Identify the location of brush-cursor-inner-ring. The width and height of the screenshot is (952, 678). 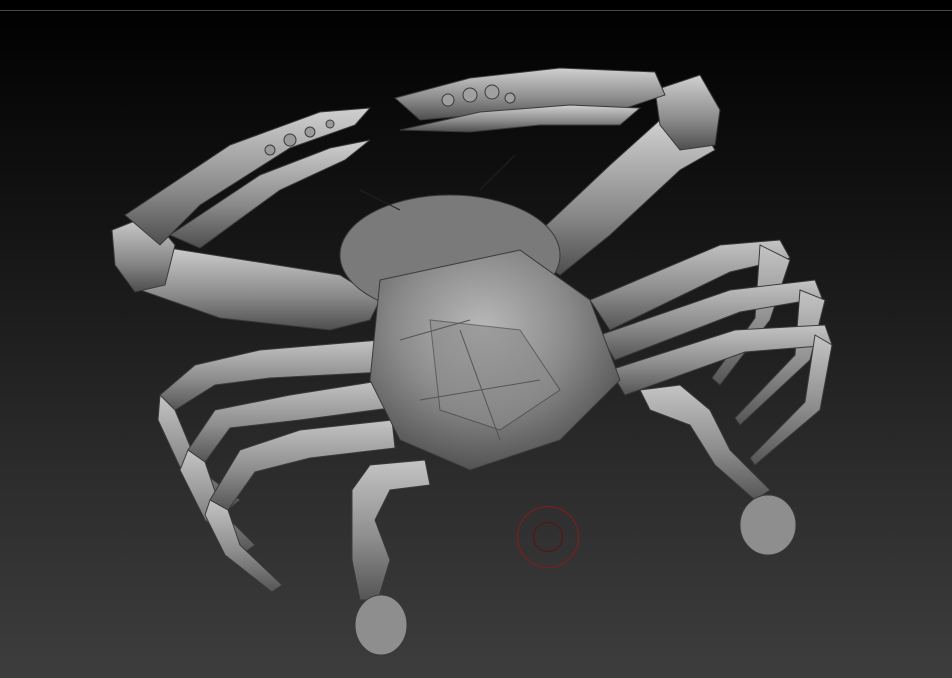
(548, 537).